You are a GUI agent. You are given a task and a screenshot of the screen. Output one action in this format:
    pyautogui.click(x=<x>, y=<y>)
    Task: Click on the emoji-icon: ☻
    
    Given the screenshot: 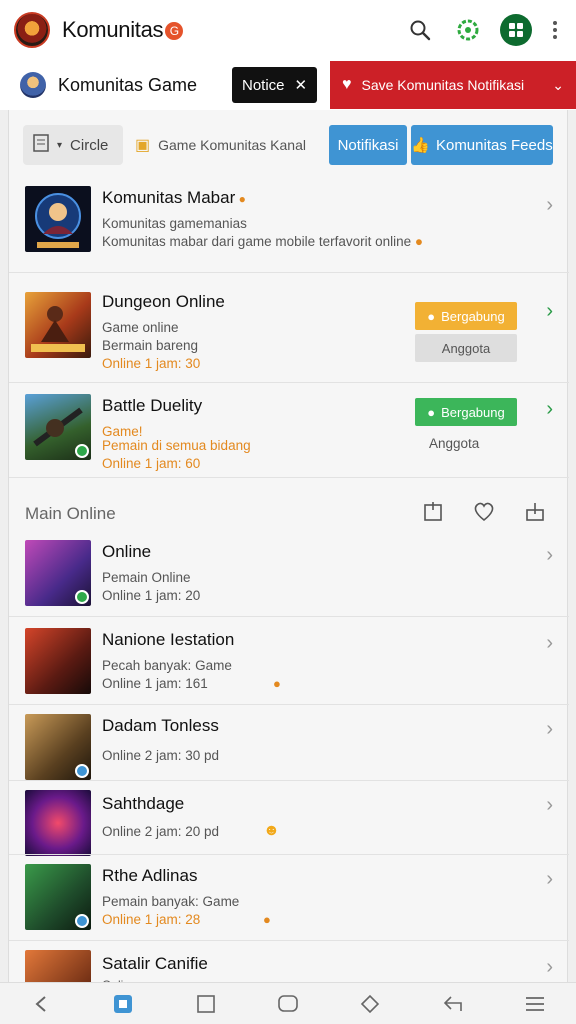 What is the action you would take?
    pyautogui.click(x=271, y=830)
    